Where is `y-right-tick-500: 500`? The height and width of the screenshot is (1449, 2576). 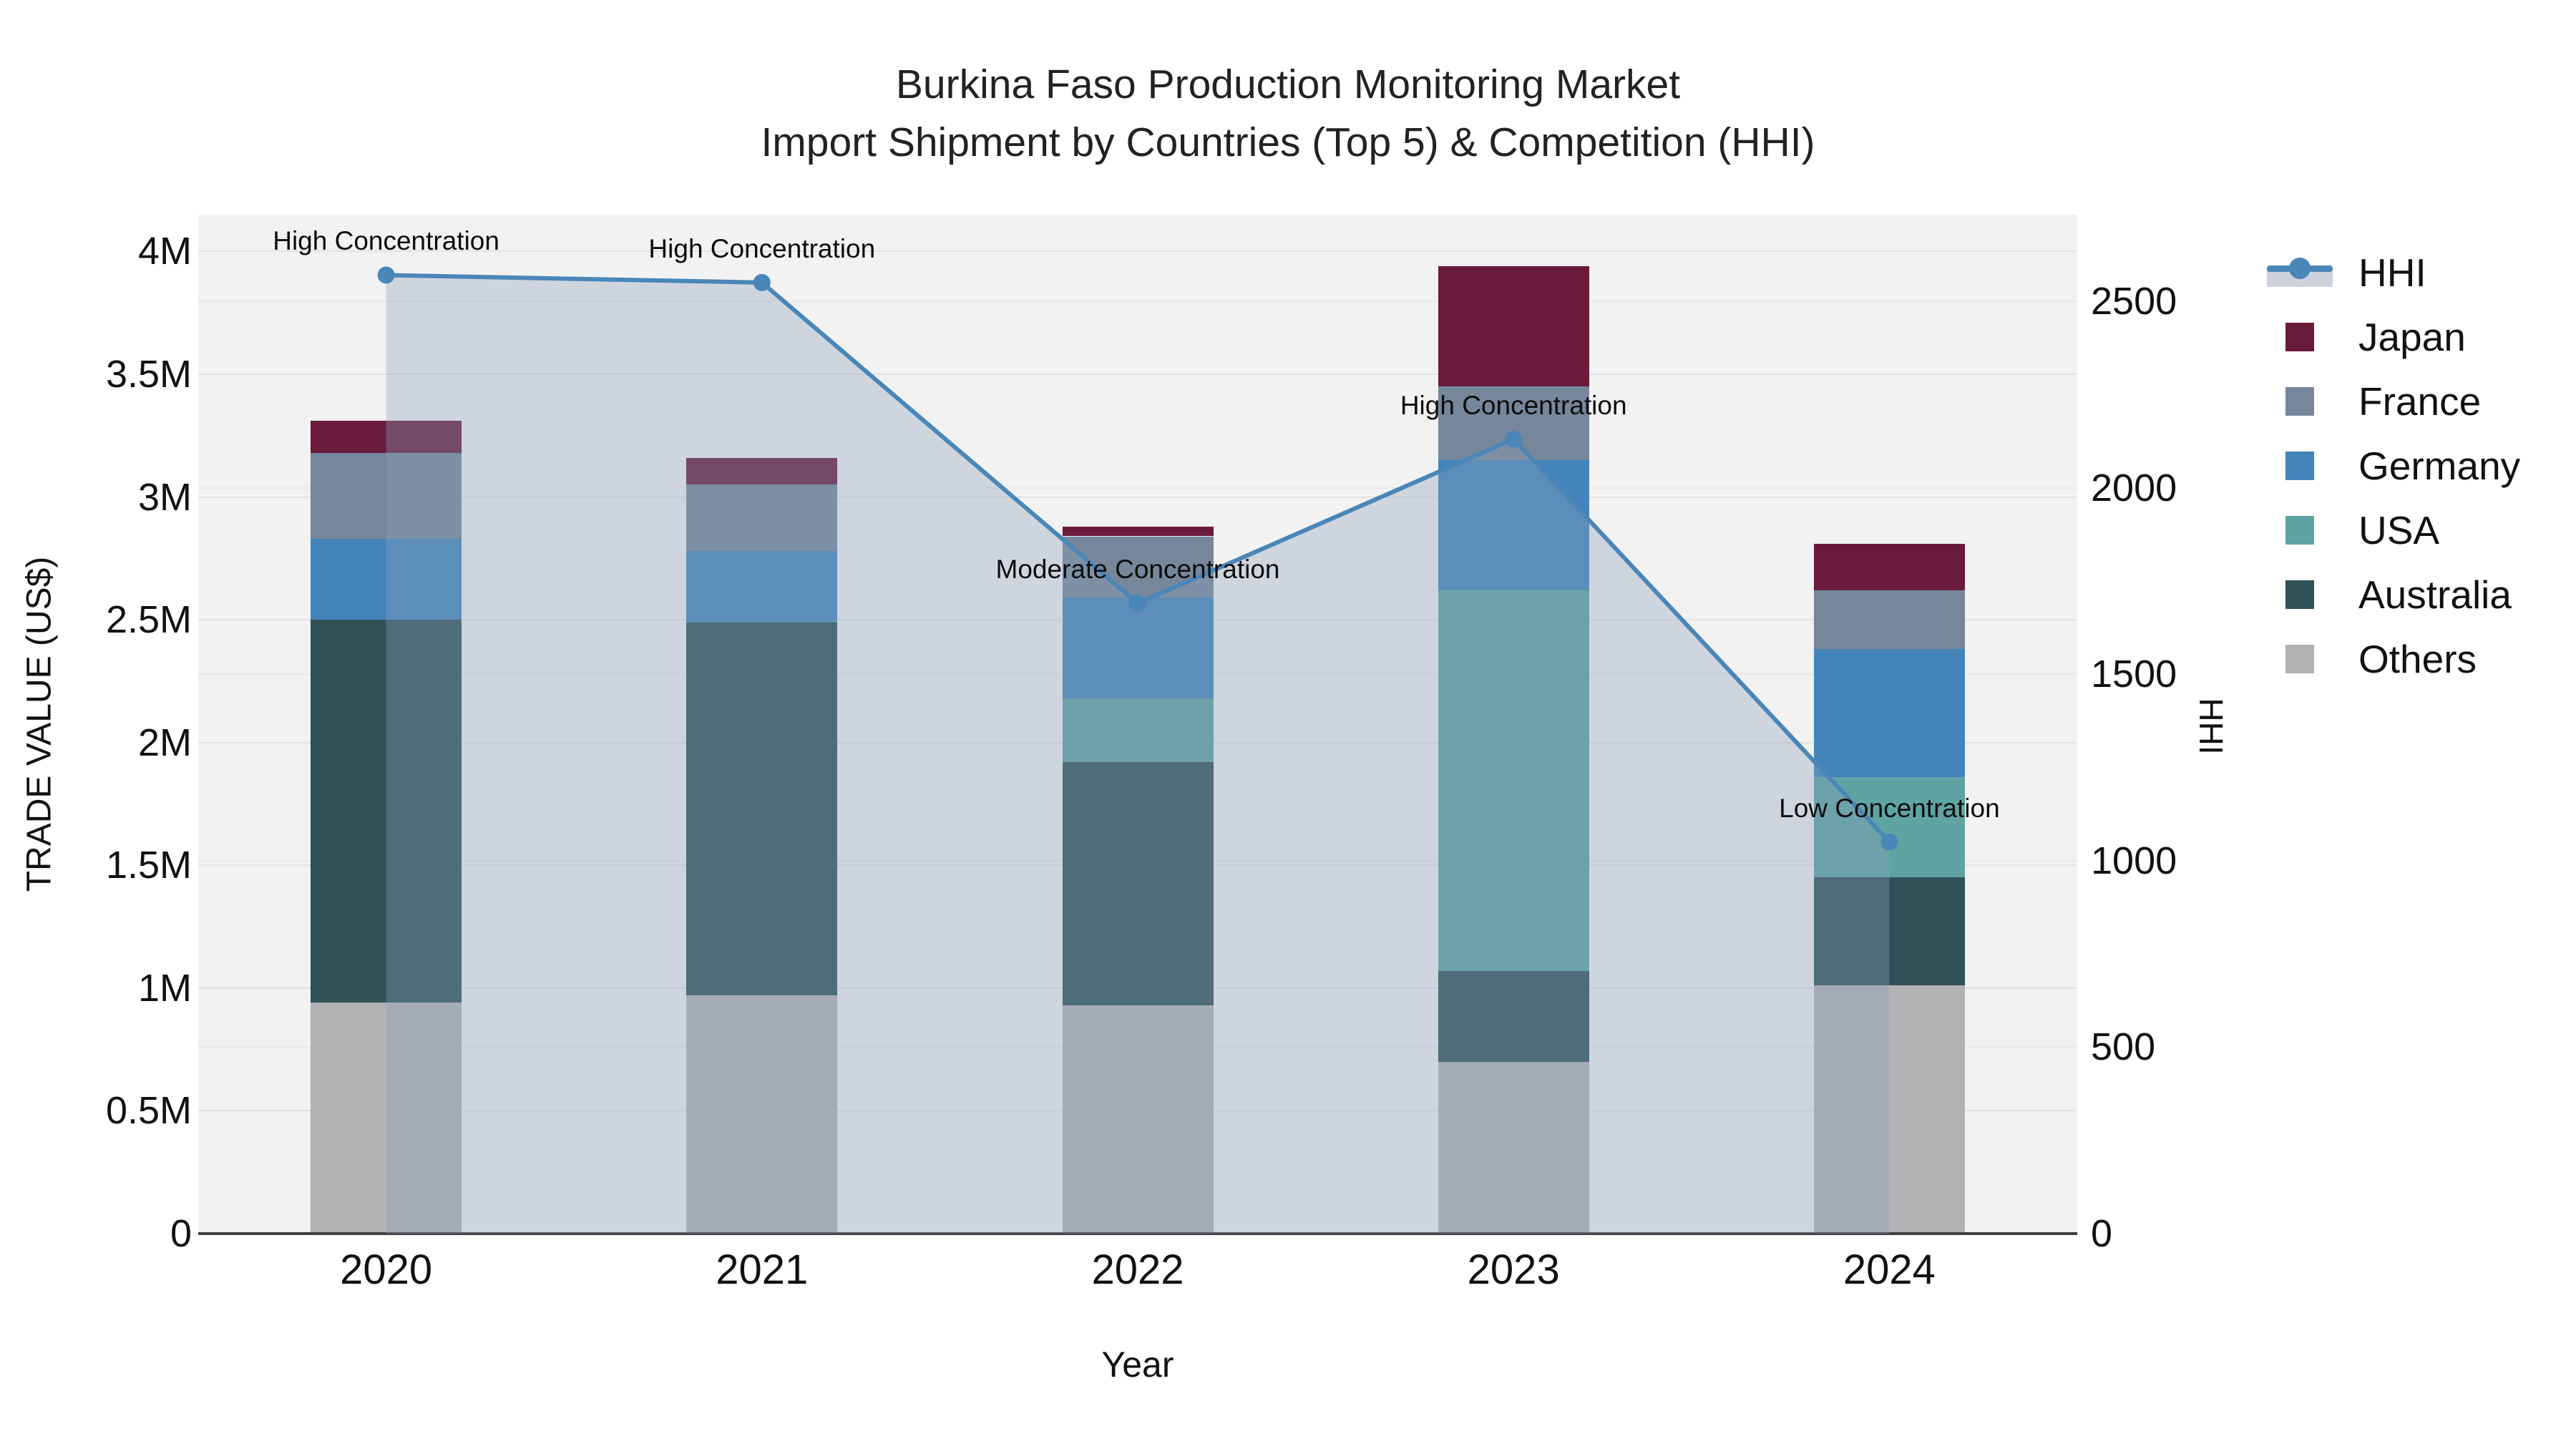
y-right-tick-500: 500 is located at coordinates (2123, 1047).